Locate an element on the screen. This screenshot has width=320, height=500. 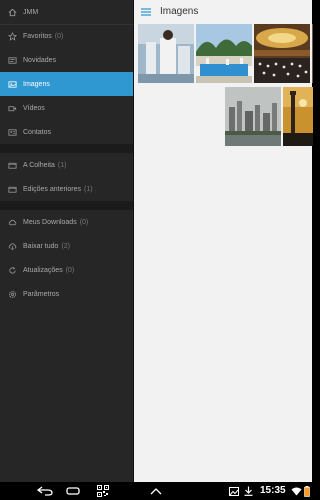
drawer-item-contatos: Contatos is located at coordinates (66, 132).